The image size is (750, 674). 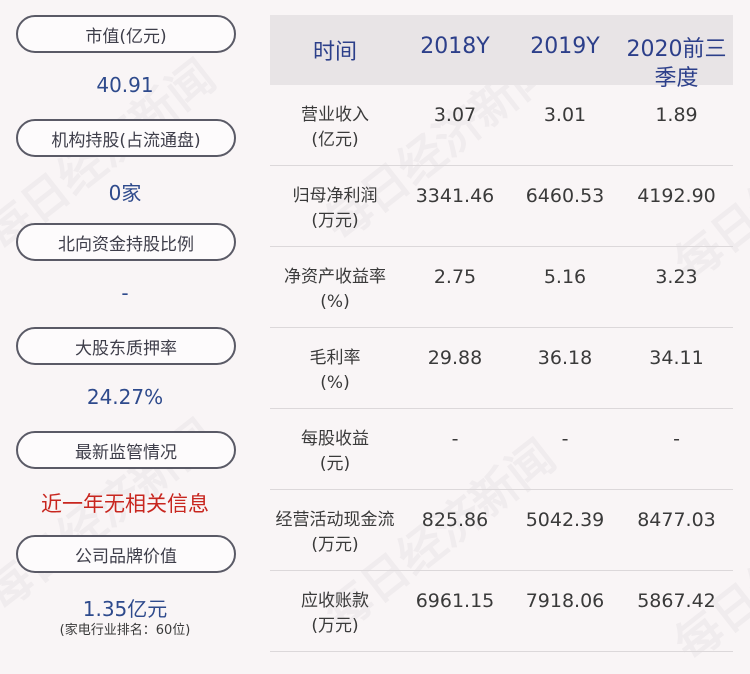 I want to click on table-row: 营业收入 (亿元) 3.07 3.01 1.89, so click(x=501, y=125).